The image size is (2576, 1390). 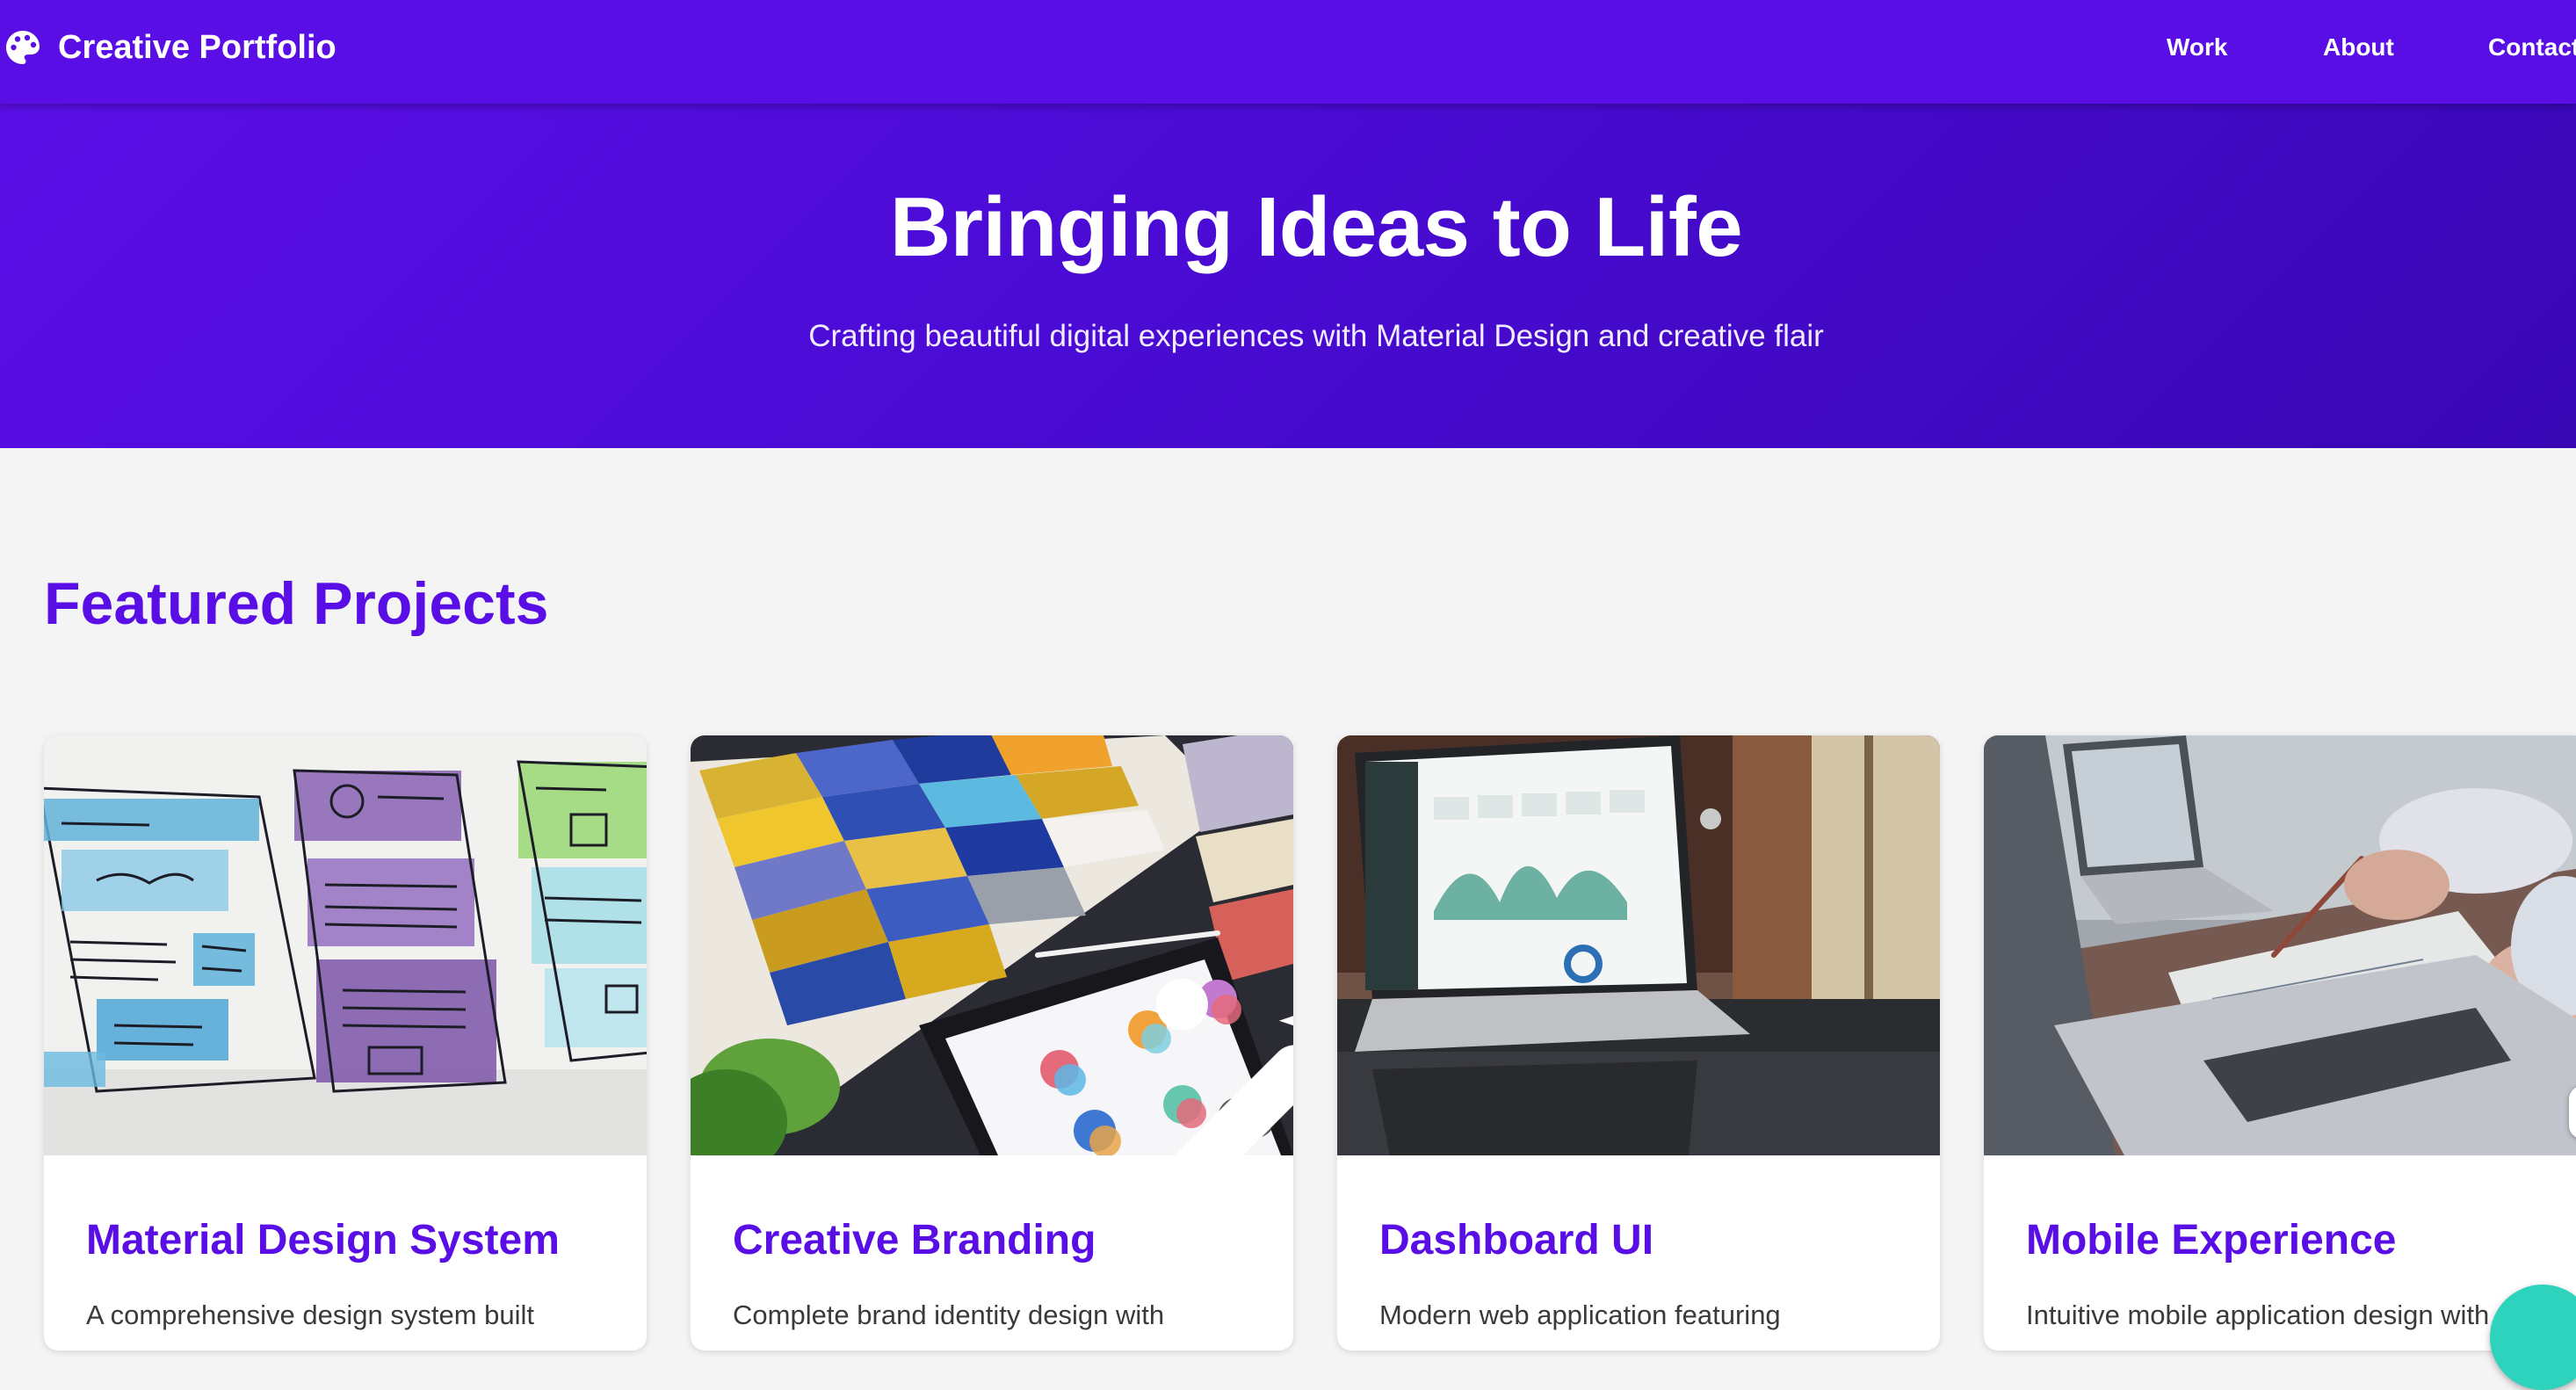 What do you see at coordinates (2532, 47) in the screenshot?
I see `nav-contact: Contact` at bounding box center [2532, 47].